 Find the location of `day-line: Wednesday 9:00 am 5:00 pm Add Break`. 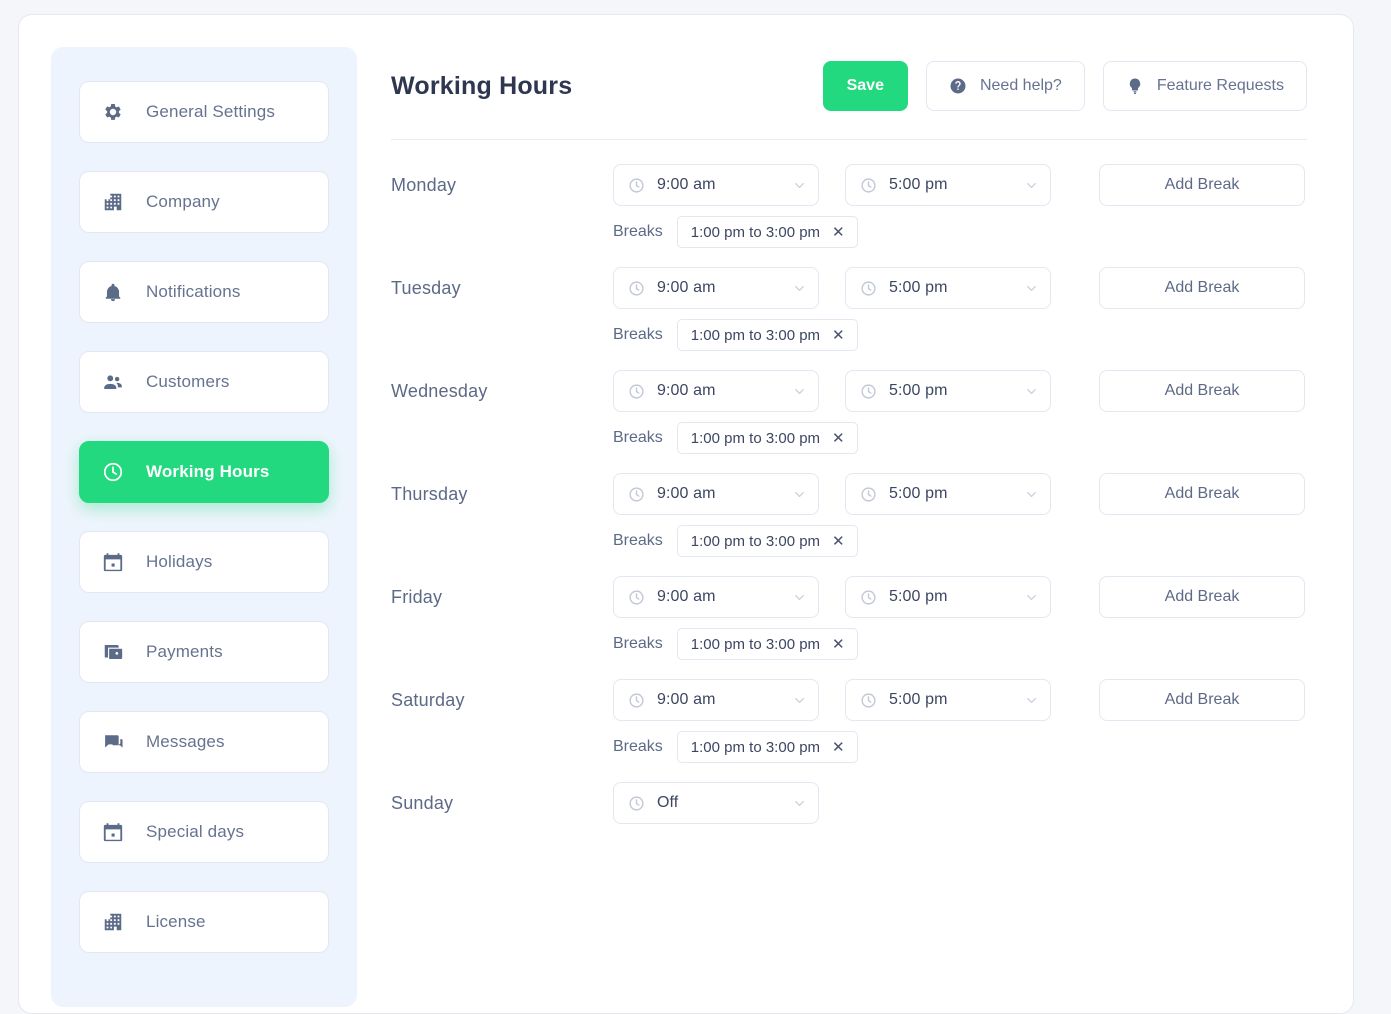

day-line: Wednesday 9:00 am 5:00 pm Add Break is located at coordinates (849, 391).